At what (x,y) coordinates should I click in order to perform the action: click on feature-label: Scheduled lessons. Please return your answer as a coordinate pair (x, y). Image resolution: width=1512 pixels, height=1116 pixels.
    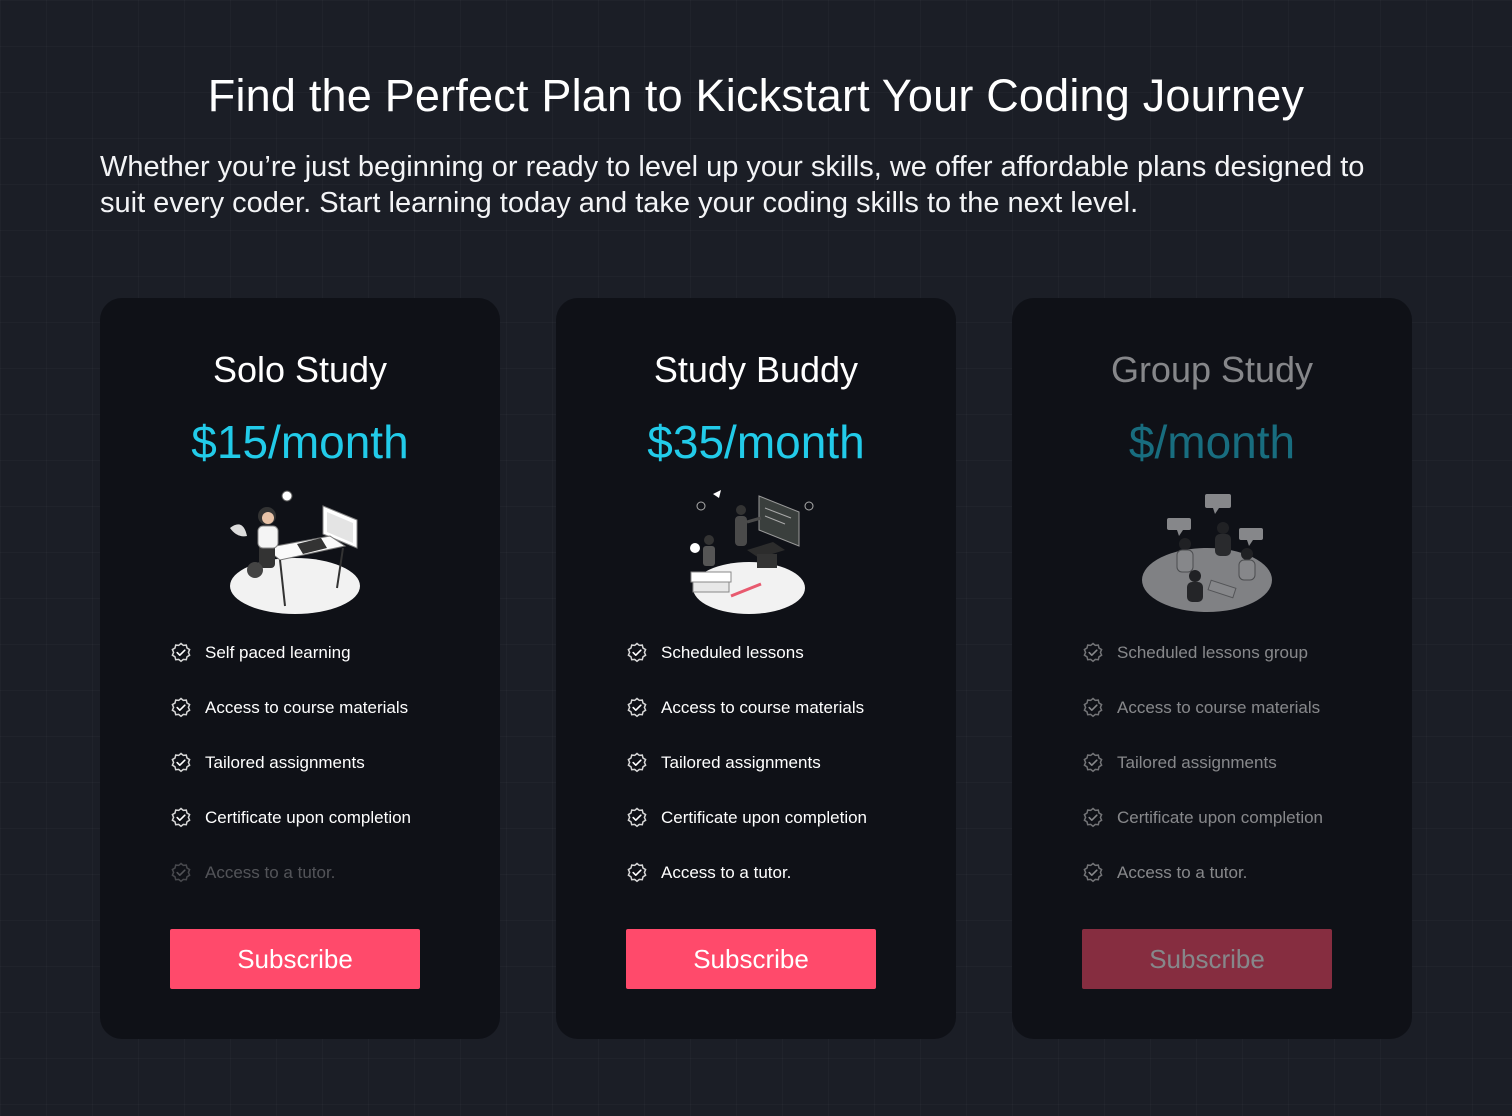
    Looking at the image, I should click on (732, 652).